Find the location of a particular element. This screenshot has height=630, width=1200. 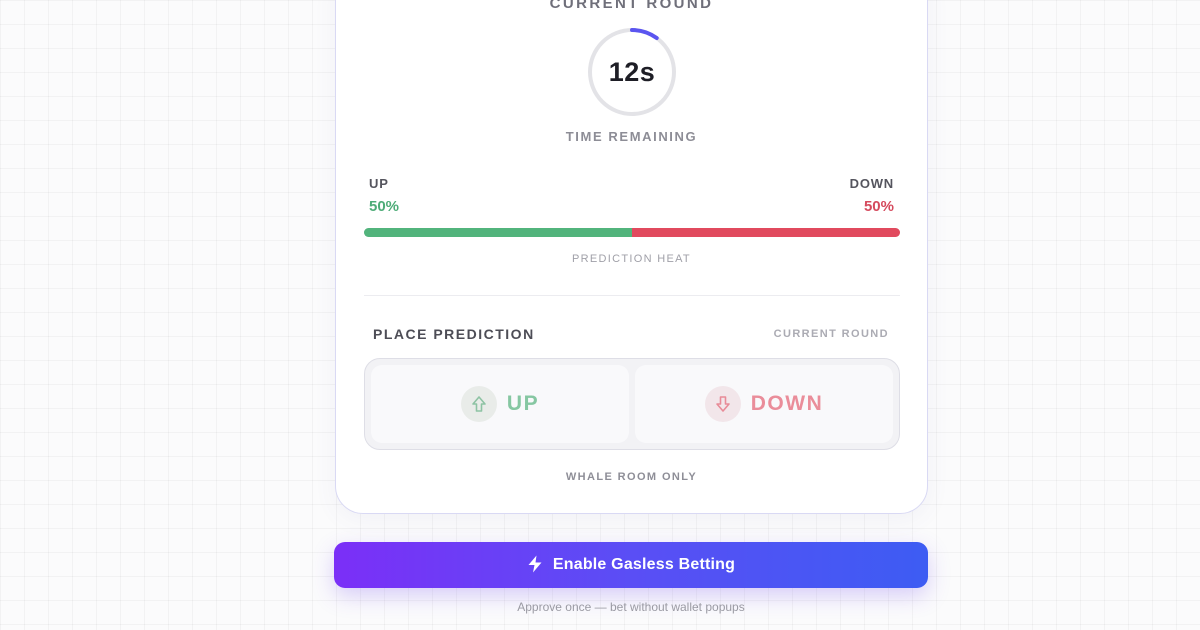

lightning-icon is located at coordinates (535, 565).